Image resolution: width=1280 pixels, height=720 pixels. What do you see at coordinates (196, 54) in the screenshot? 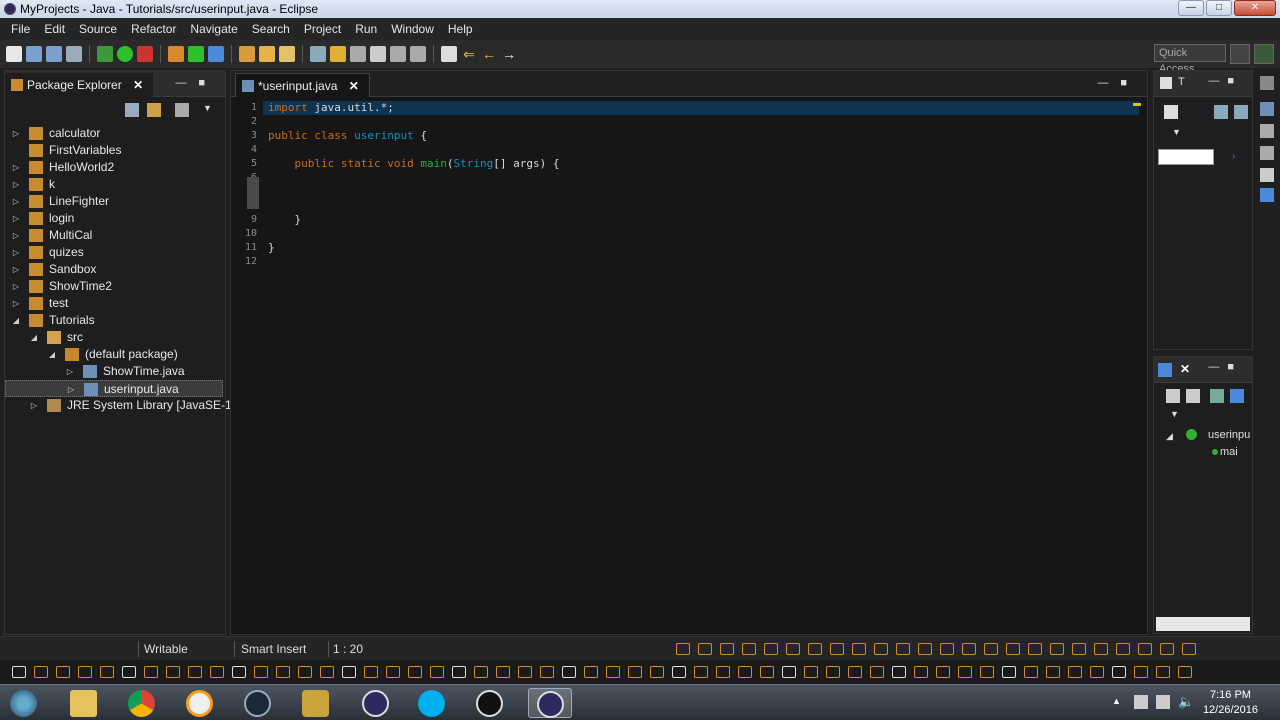
I see `new-package-icon` at bounding box center [196, 54].